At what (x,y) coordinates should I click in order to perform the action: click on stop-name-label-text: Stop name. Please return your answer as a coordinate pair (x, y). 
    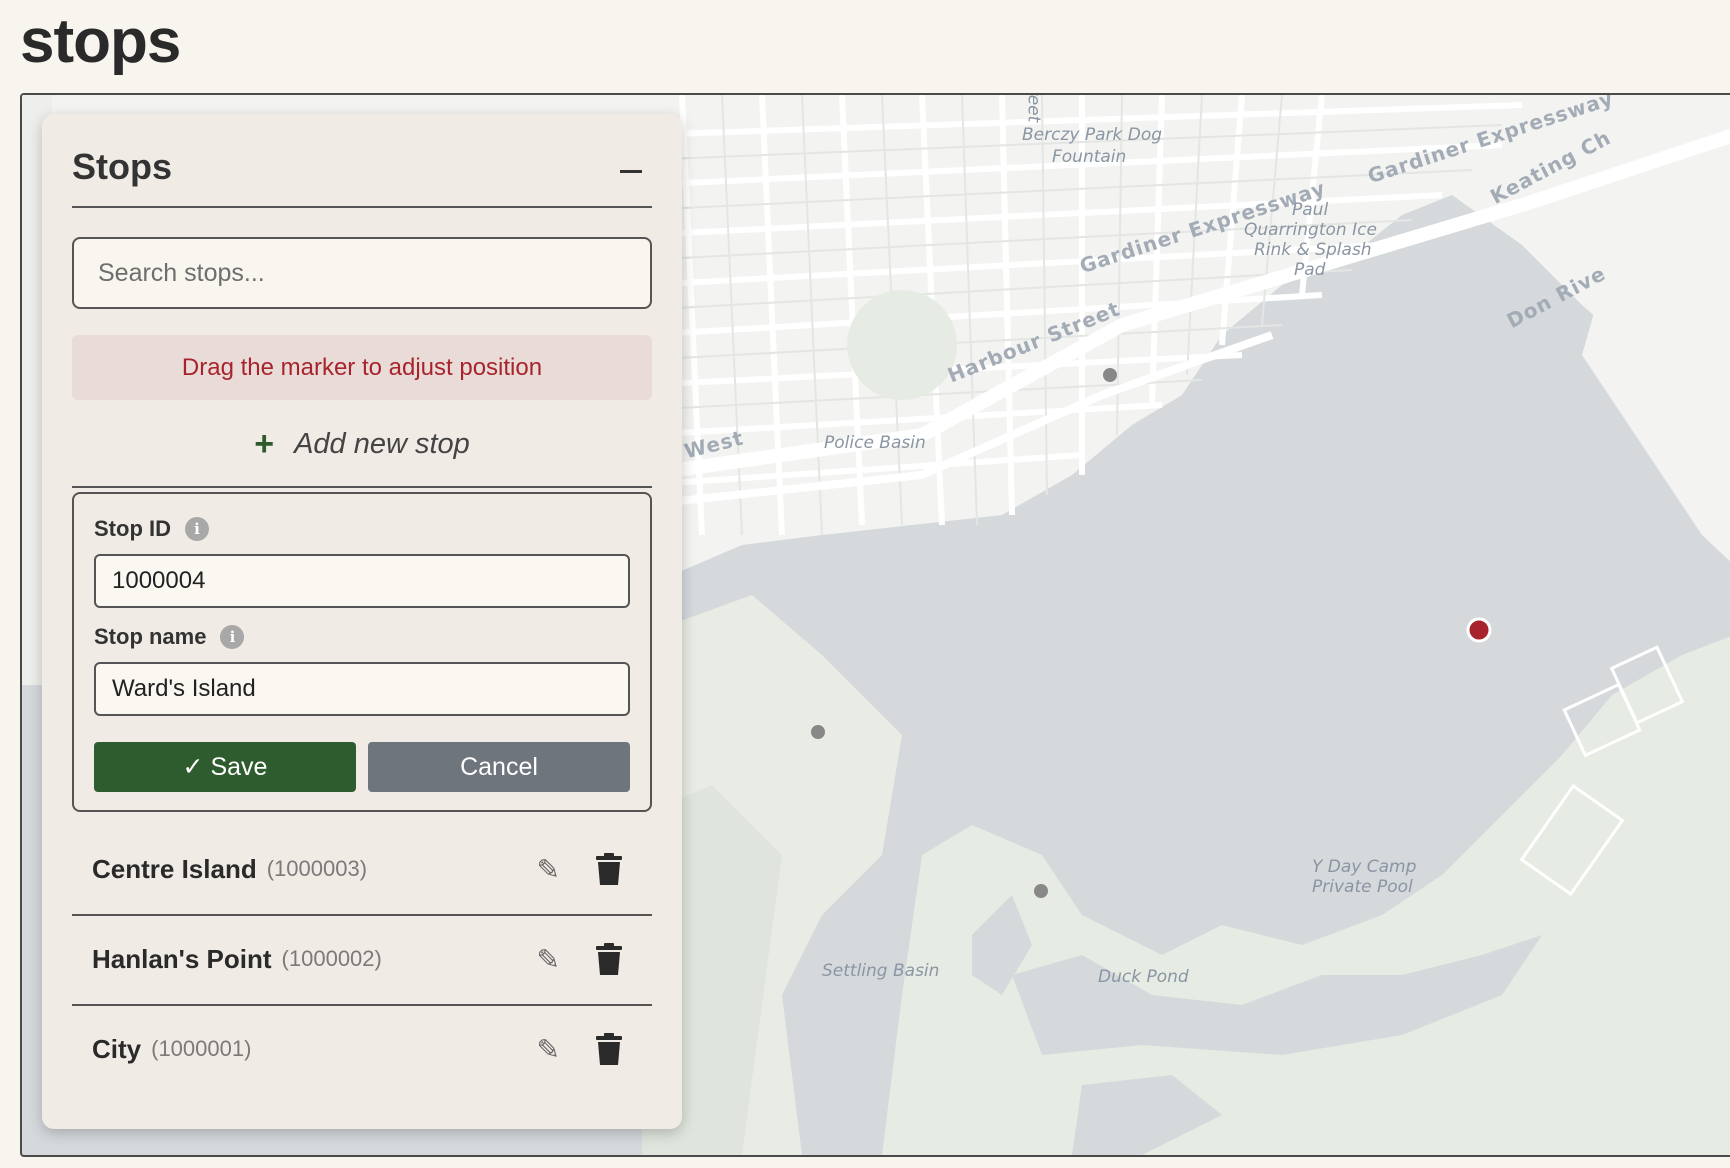
    Looking at the image, I should click on (150, 636).